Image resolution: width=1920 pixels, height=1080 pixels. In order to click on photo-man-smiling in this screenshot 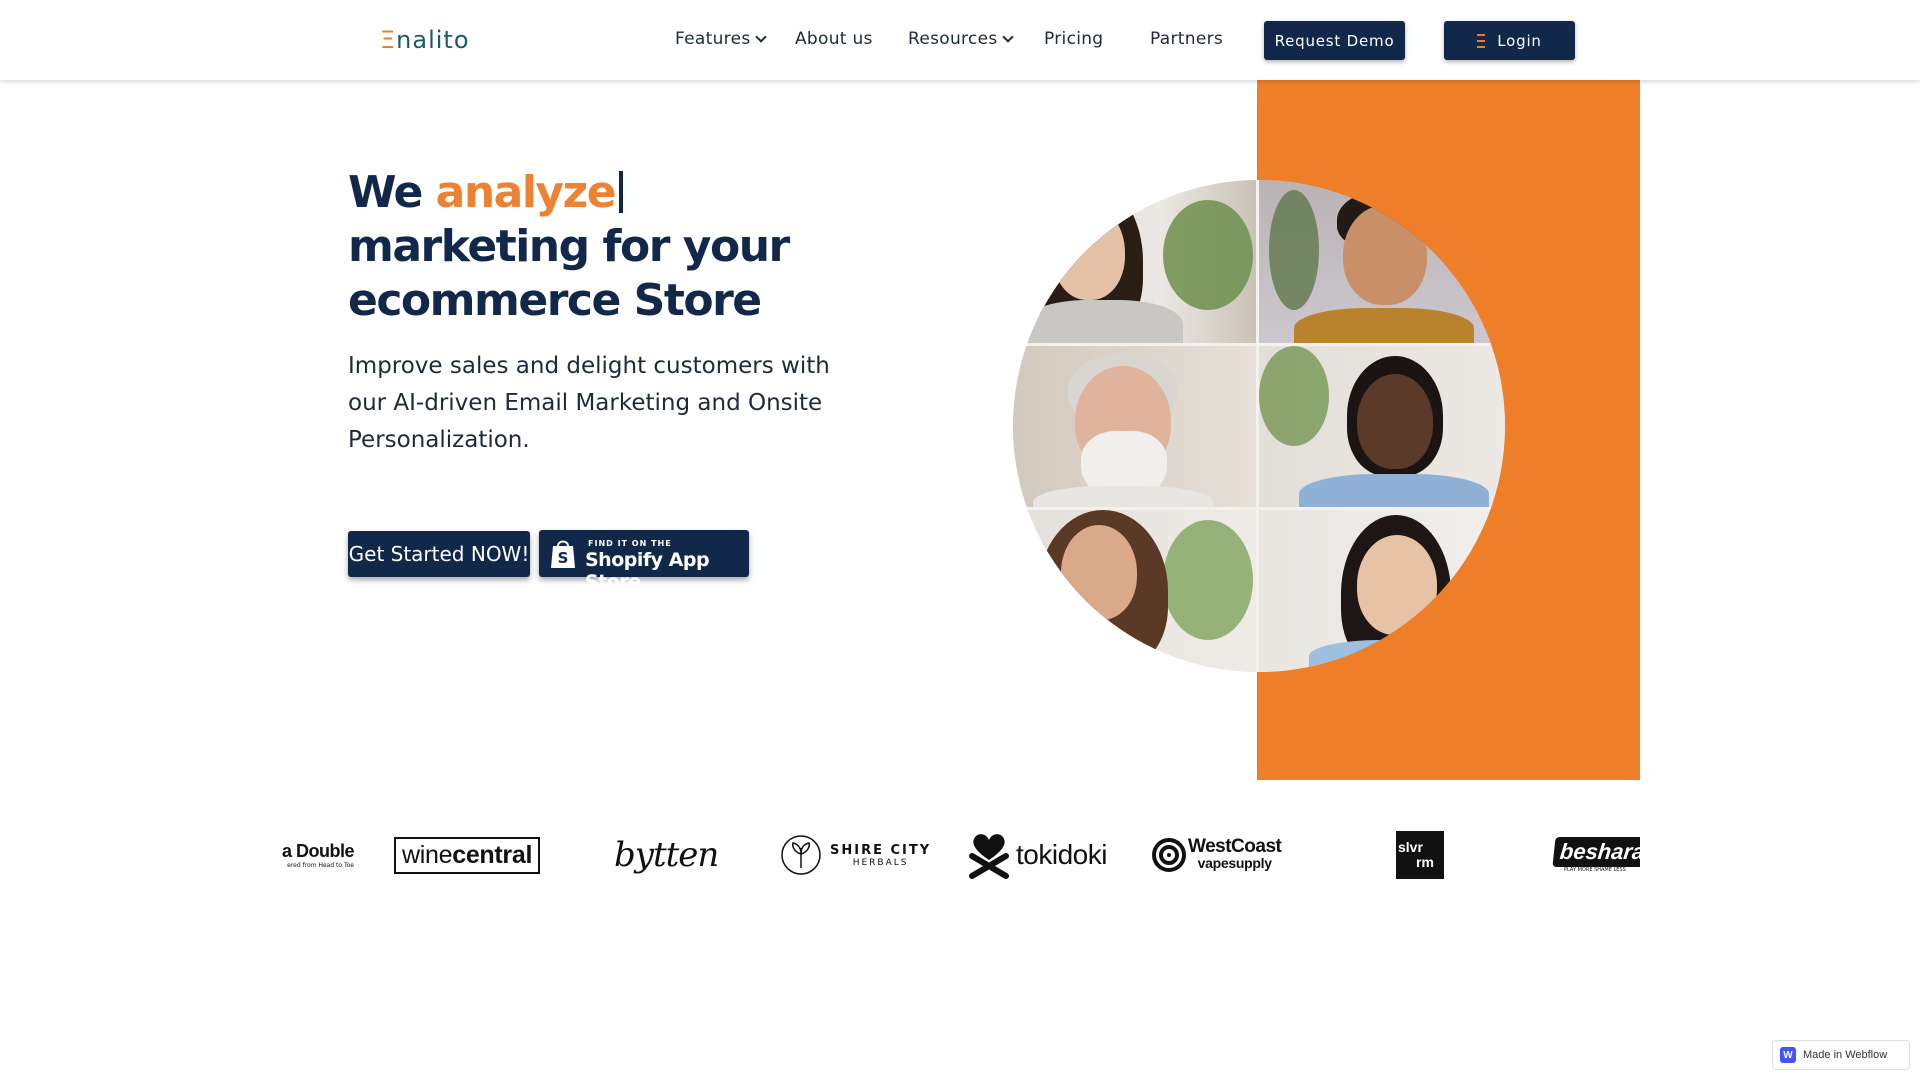, I will do `click(1382, 261)`.